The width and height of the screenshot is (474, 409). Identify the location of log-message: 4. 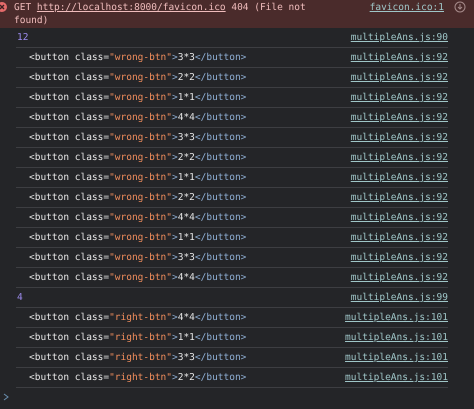
(19, 297).